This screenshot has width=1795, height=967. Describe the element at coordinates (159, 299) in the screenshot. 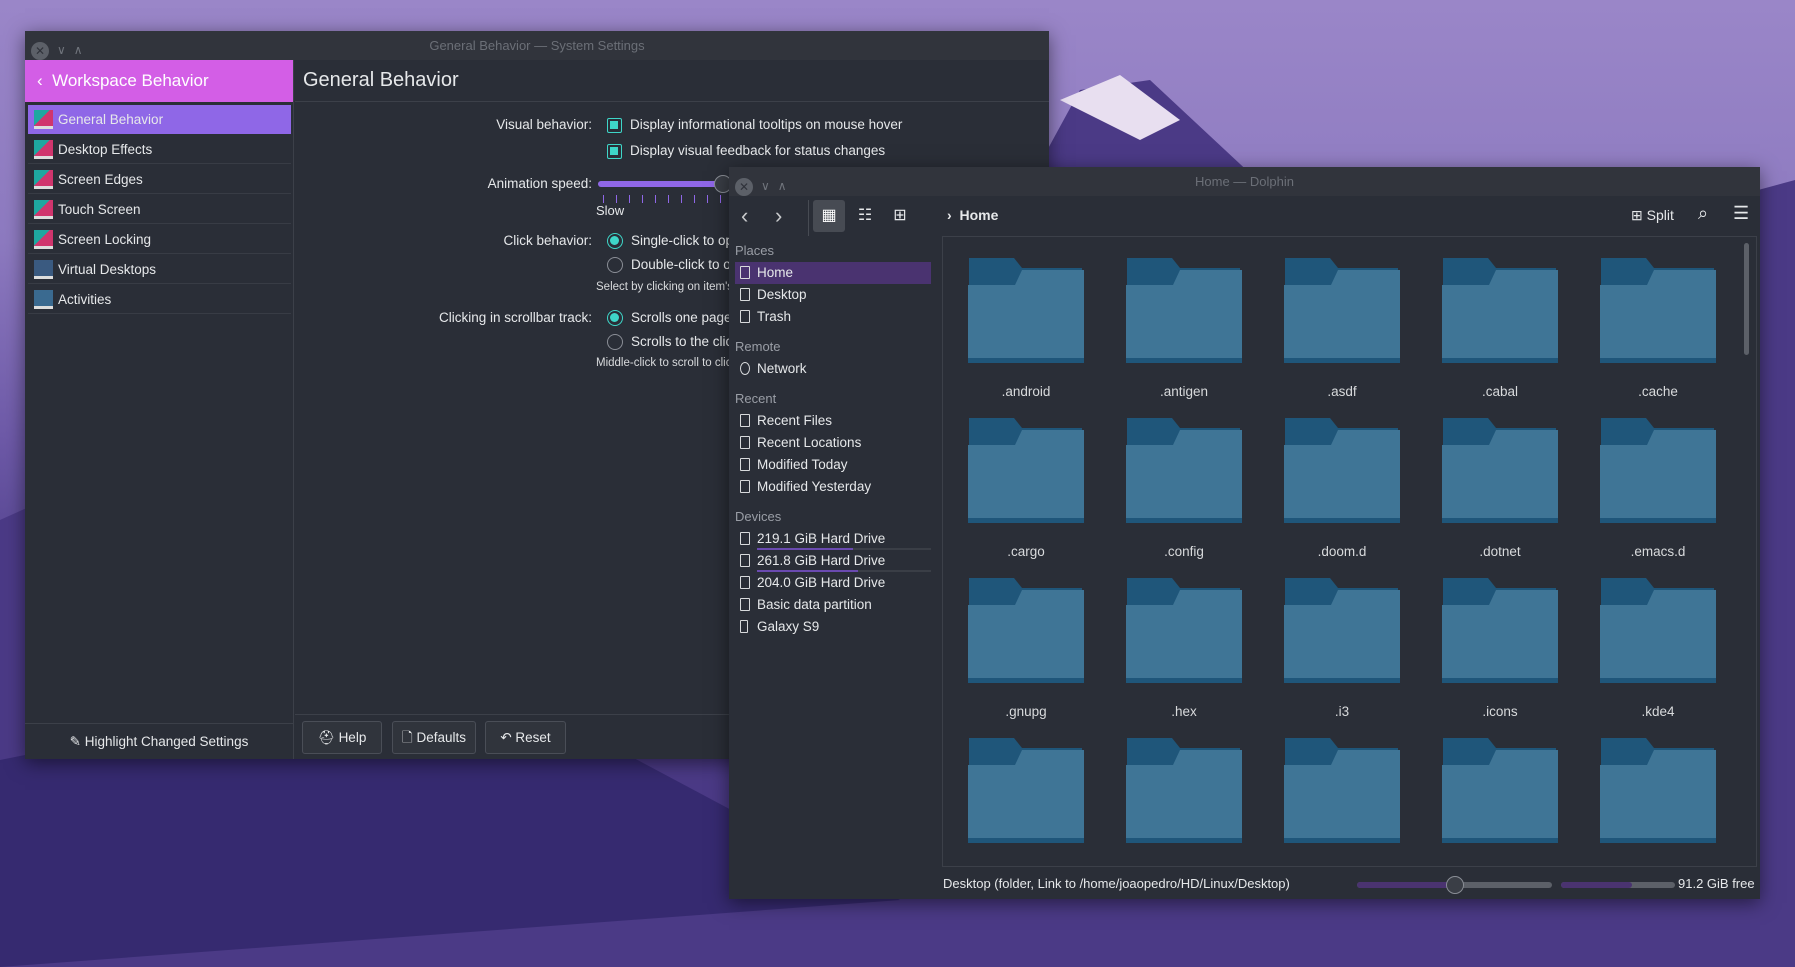

I see `sidebar-item-activities: Activities` at that location.